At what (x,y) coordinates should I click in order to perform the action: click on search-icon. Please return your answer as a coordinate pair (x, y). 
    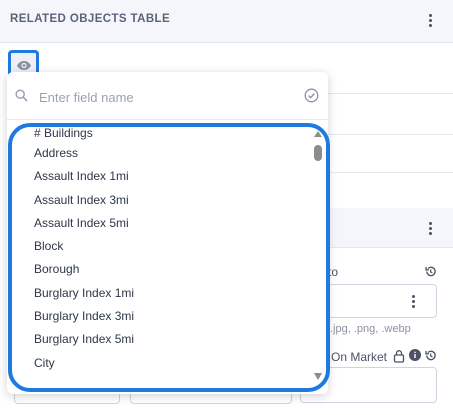
    Looking at the image, I should click on (21, 95).